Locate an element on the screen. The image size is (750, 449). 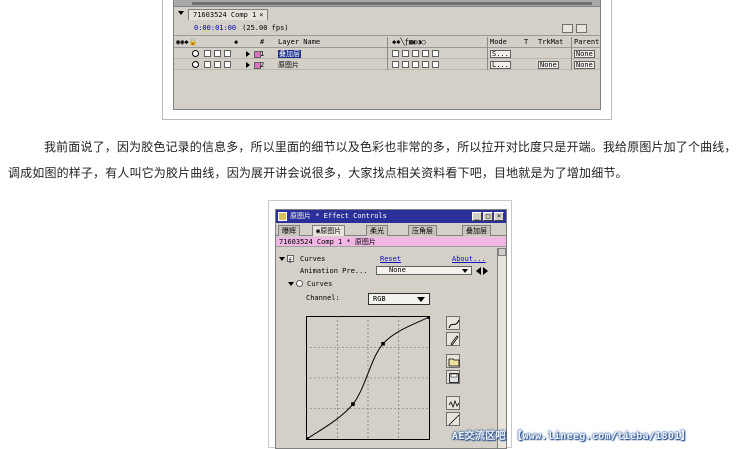
number-header: # is located at coordinates (262, 42).